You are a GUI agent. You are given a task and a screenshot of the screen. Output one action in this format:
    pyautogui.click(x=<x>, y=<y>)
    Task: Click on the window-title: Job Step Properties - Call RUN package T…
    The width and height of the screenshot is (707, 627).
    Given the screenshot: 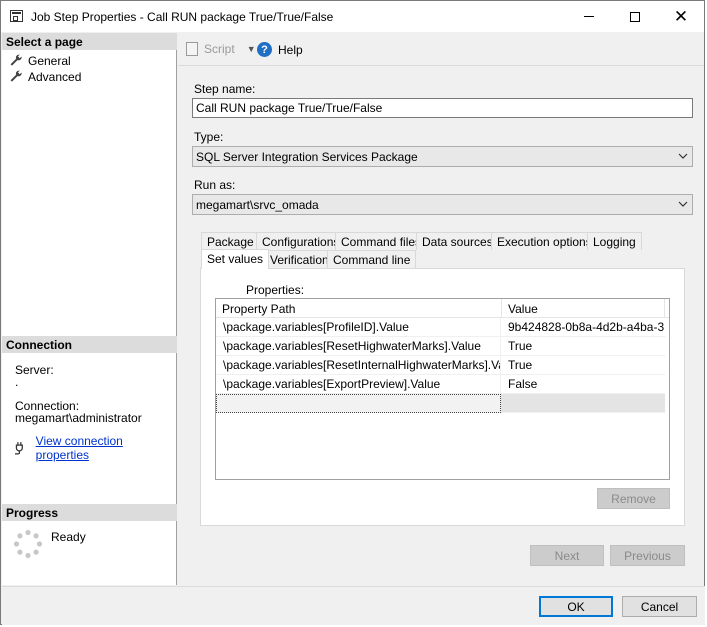 What is the action you would take?
    pyautogui.click(x=182, y=17)
    